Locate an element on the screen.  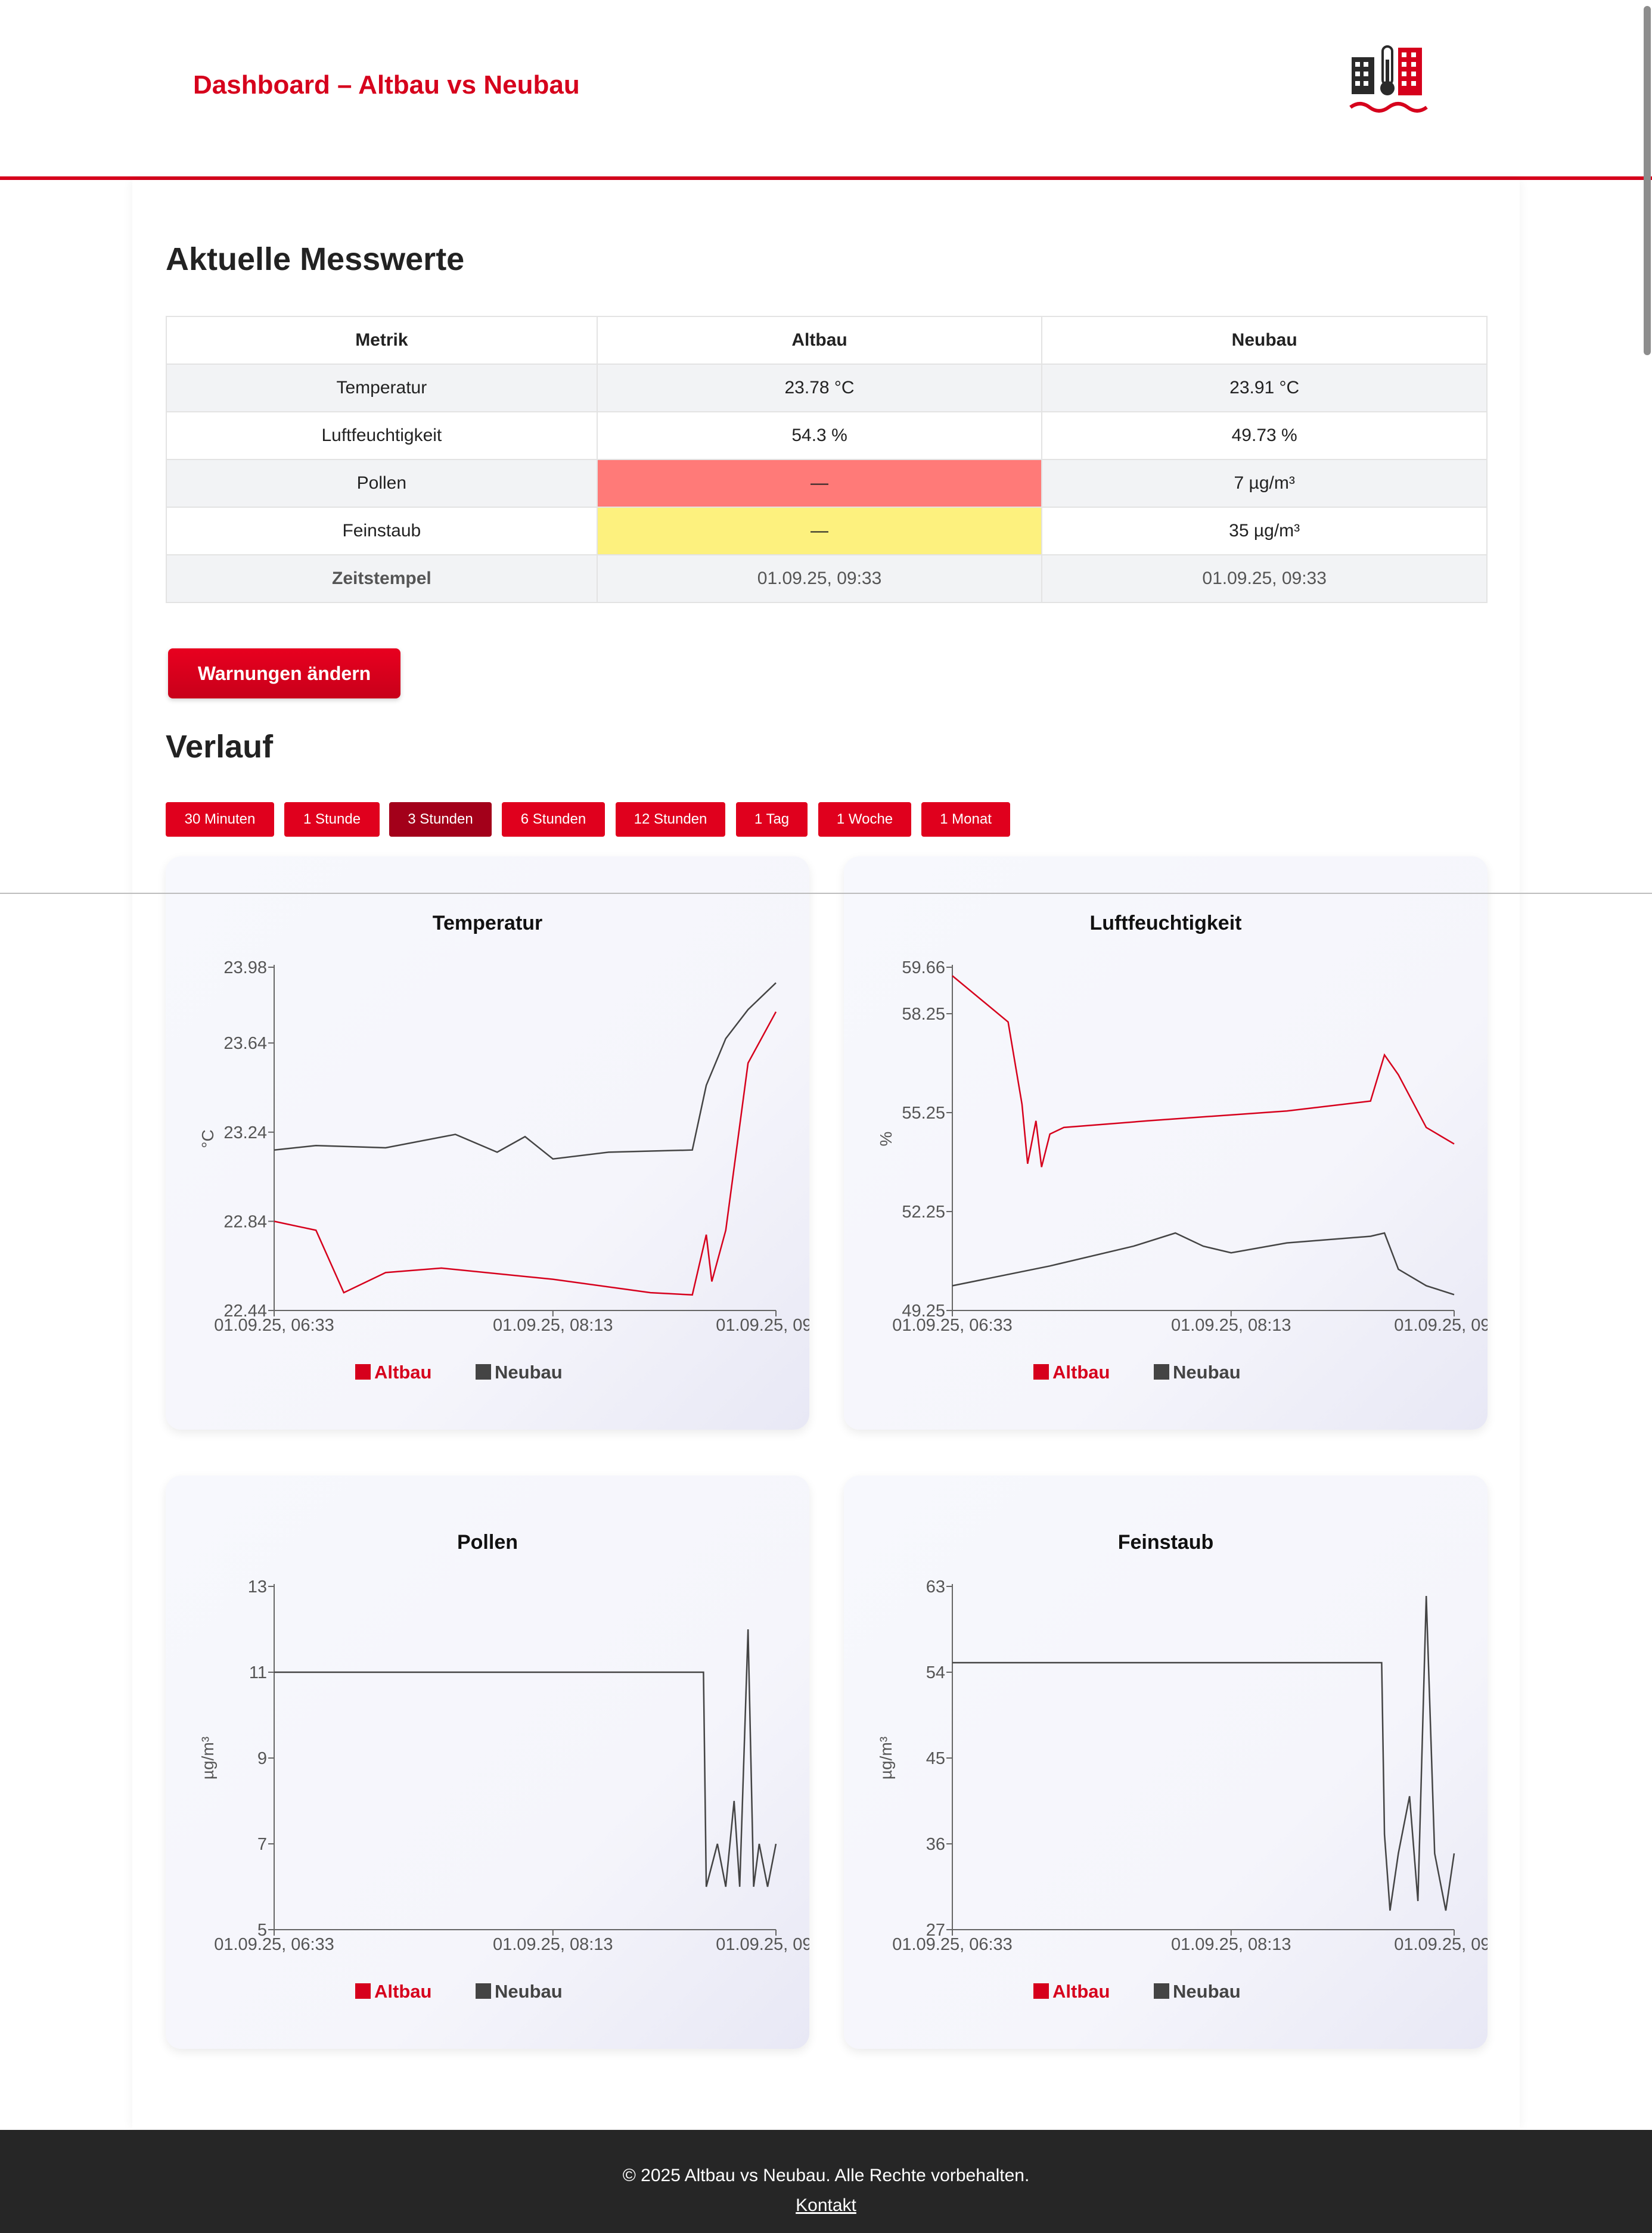
y-tick-label: 22.84 is located at coordinates (245, 1222).